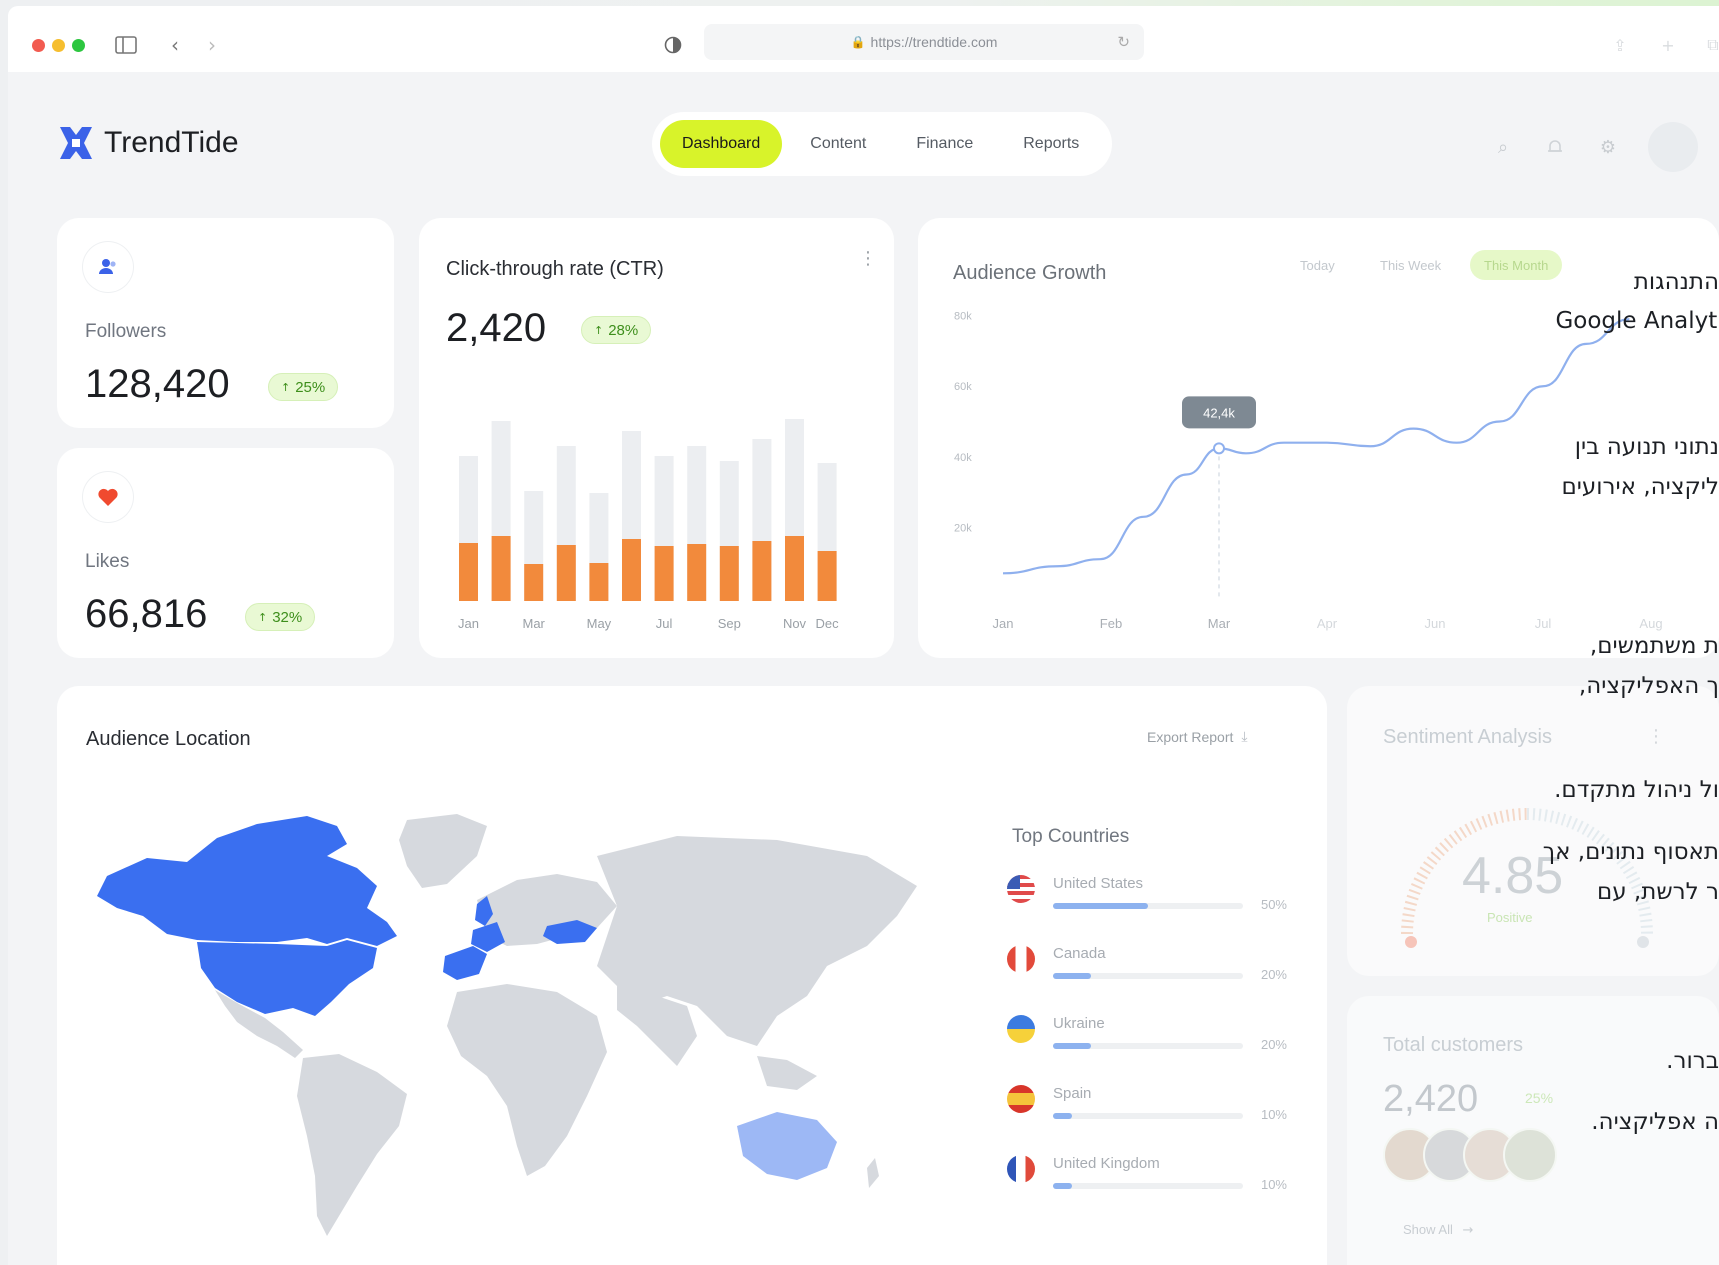  I want to click on growth-highlight-point, so click(1219, 448).